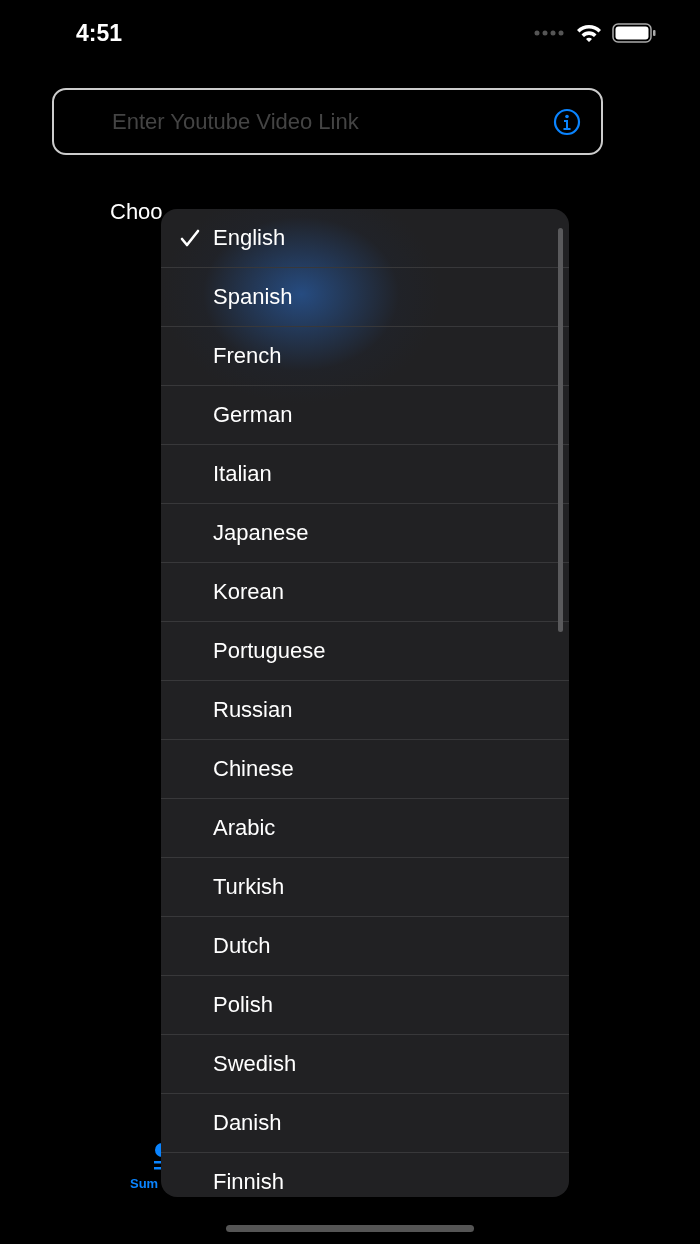 The image size is (700, 1244). Describe the element at coordinates (560, 430) in the screenshot. I see `scrollbar` at that location.